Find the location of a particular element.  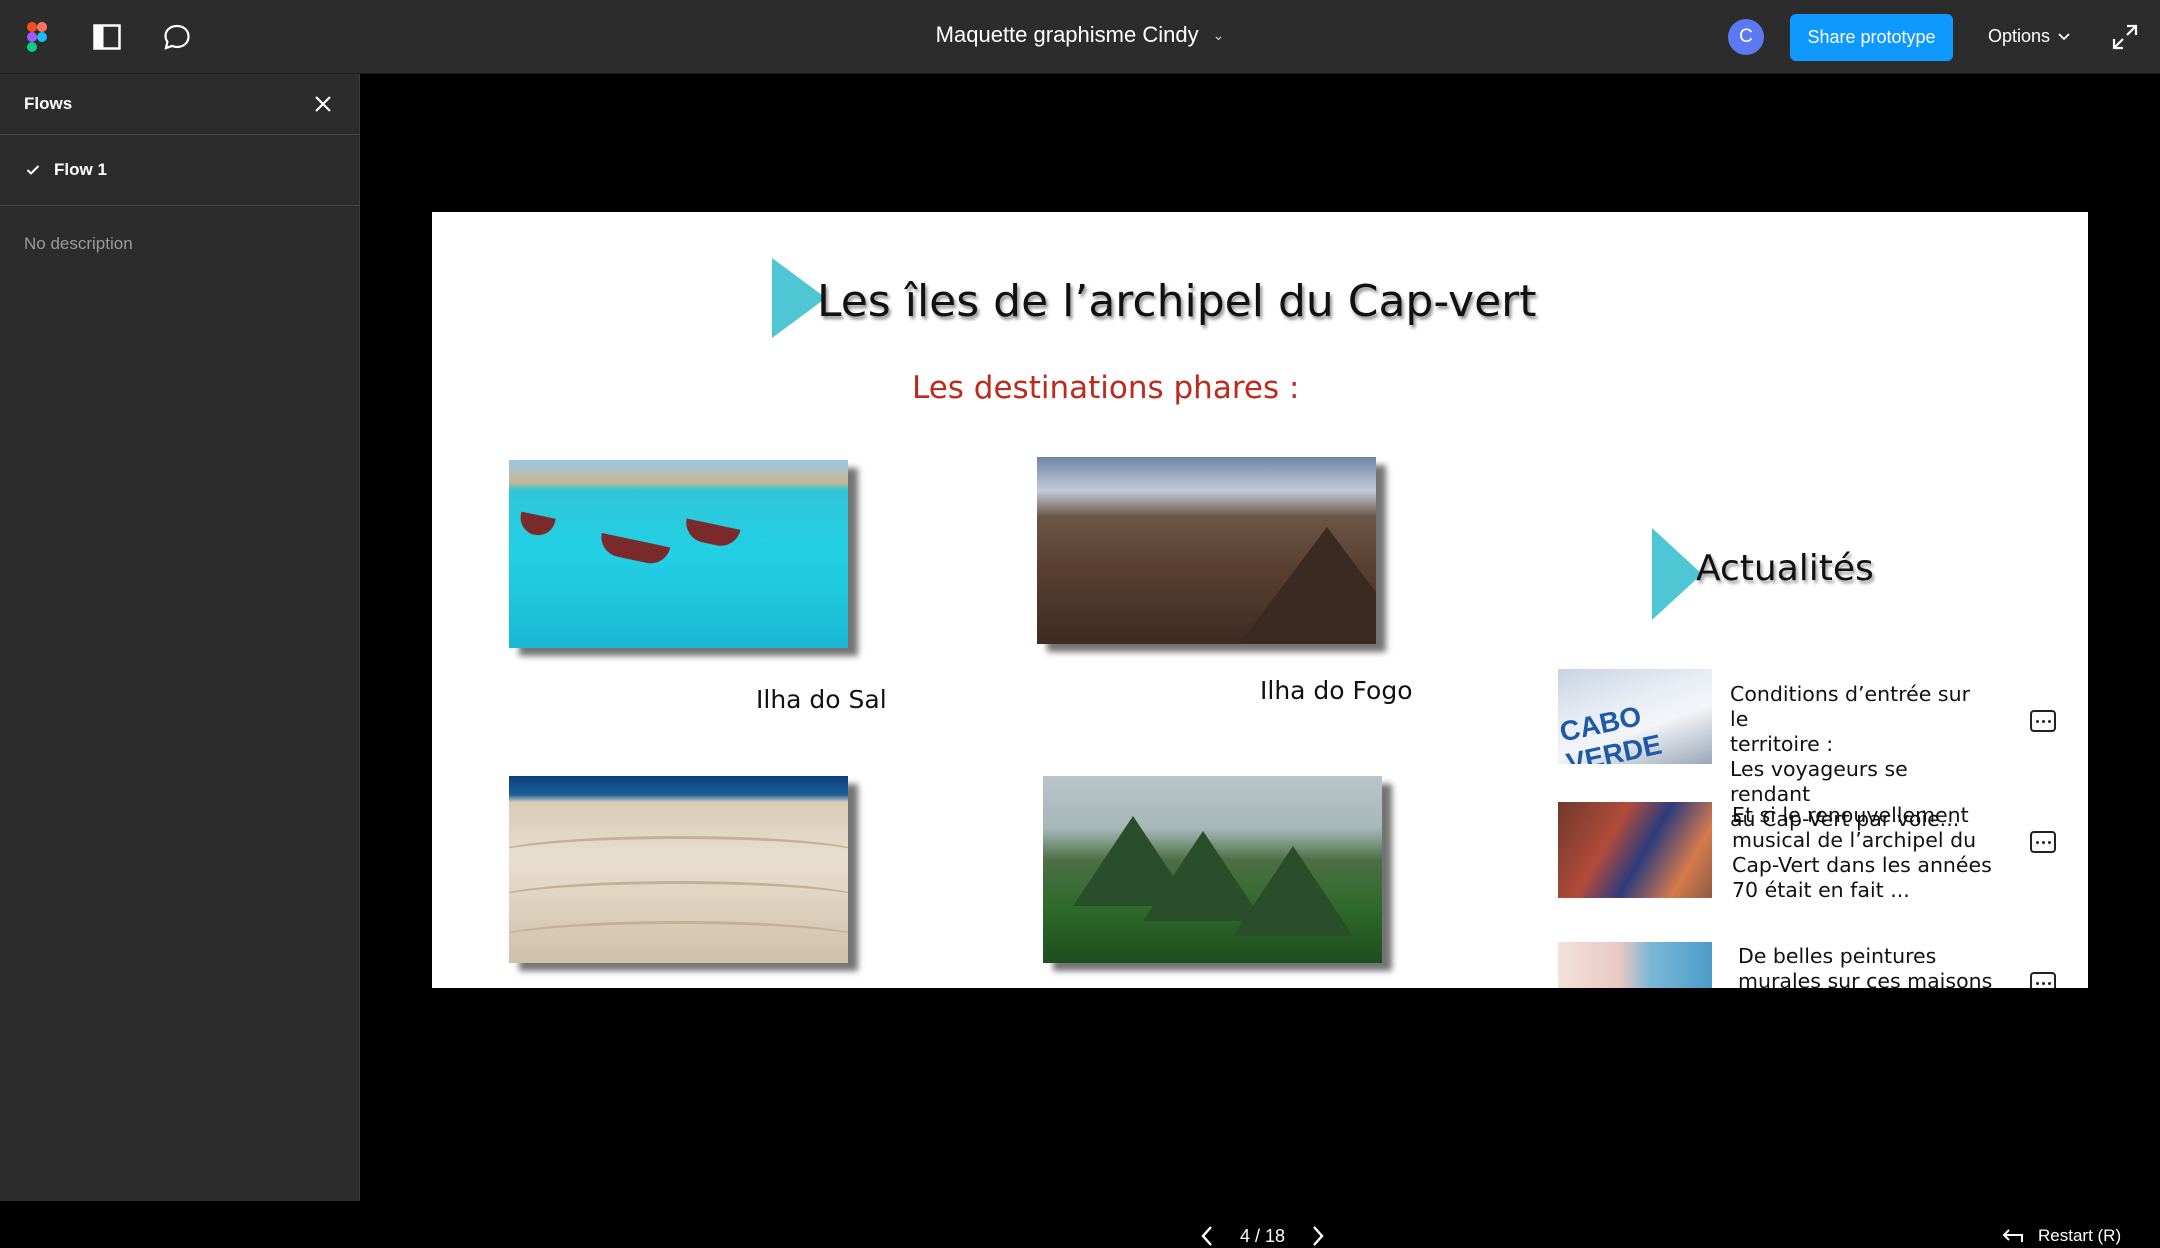

file-title-menu: Maquette graphisme Cindy ⌄ is located at coordinates (1080, 35).